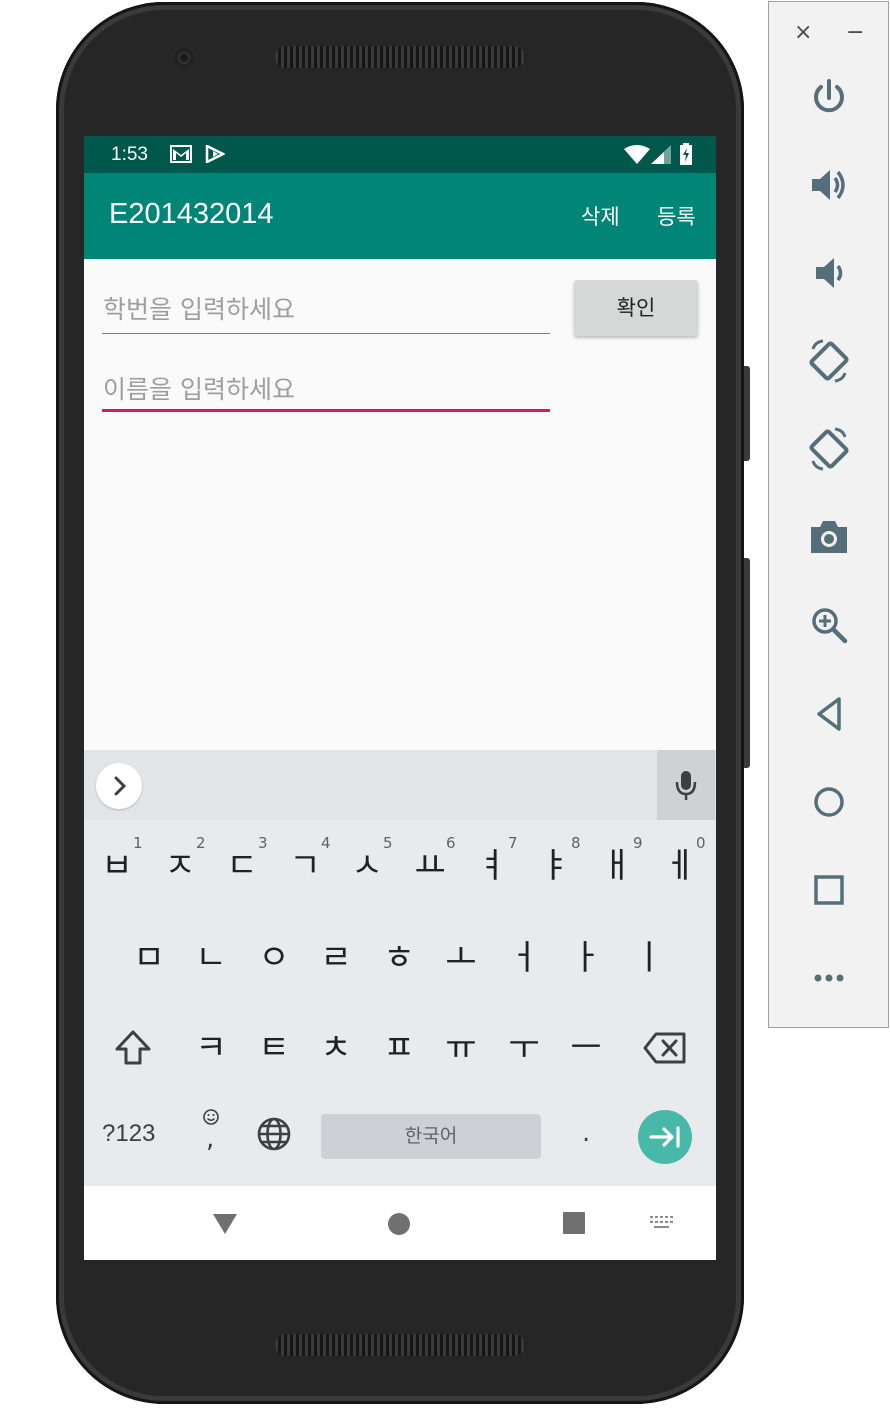  Describe the element at coordinates (636, 308) in the screenshot. I see `confirm-button: 확인` at that location.